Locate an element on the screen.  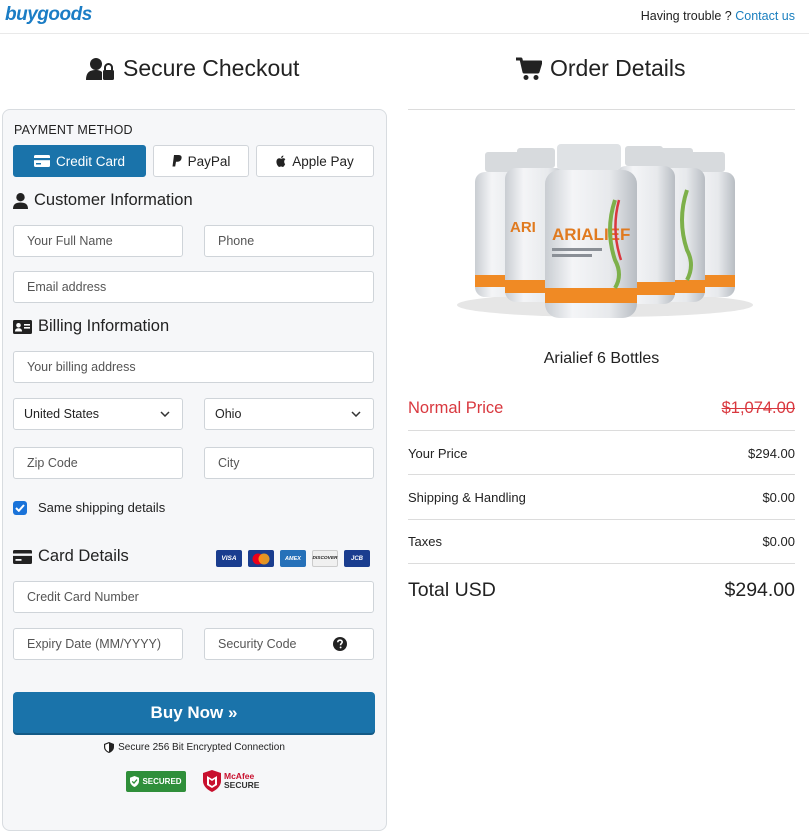
customer-info-title: Customer Information is located at coordinates (103, 200).